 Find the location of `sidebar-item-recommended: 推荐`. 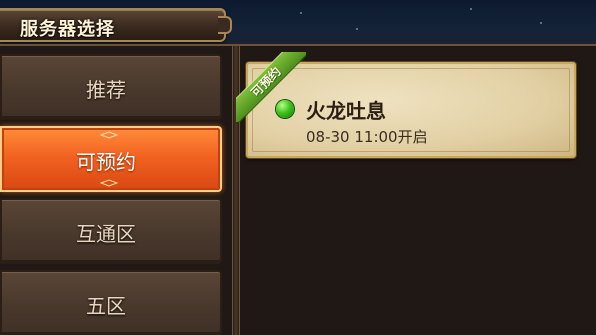

sidebar-item-recommended: 推荐 is located at coordinates (111, 87).